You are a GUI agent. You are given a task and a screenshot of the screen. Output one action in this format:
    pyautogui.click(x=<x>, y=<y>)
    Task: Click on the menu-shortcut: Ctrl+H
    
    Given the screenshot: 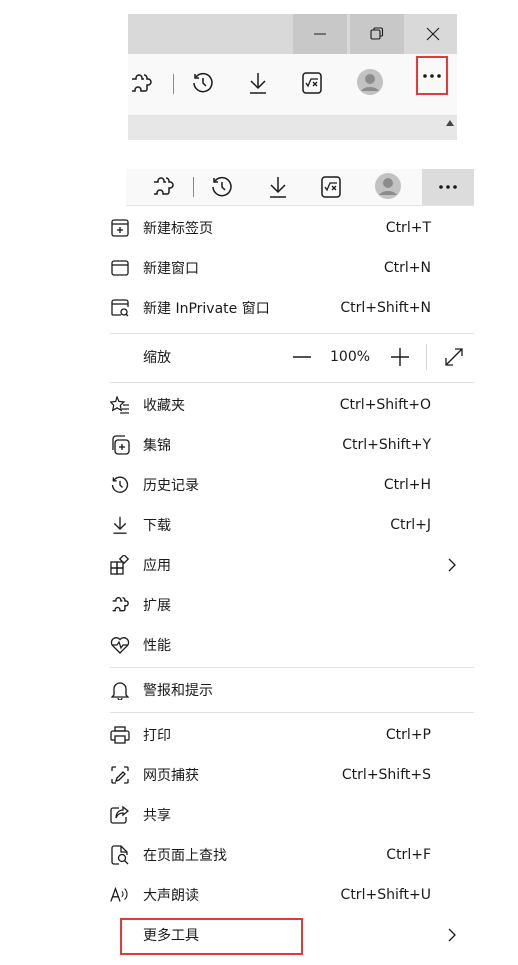 What is the action you would take?
    pyautogui.click(x=407, y=485)
    